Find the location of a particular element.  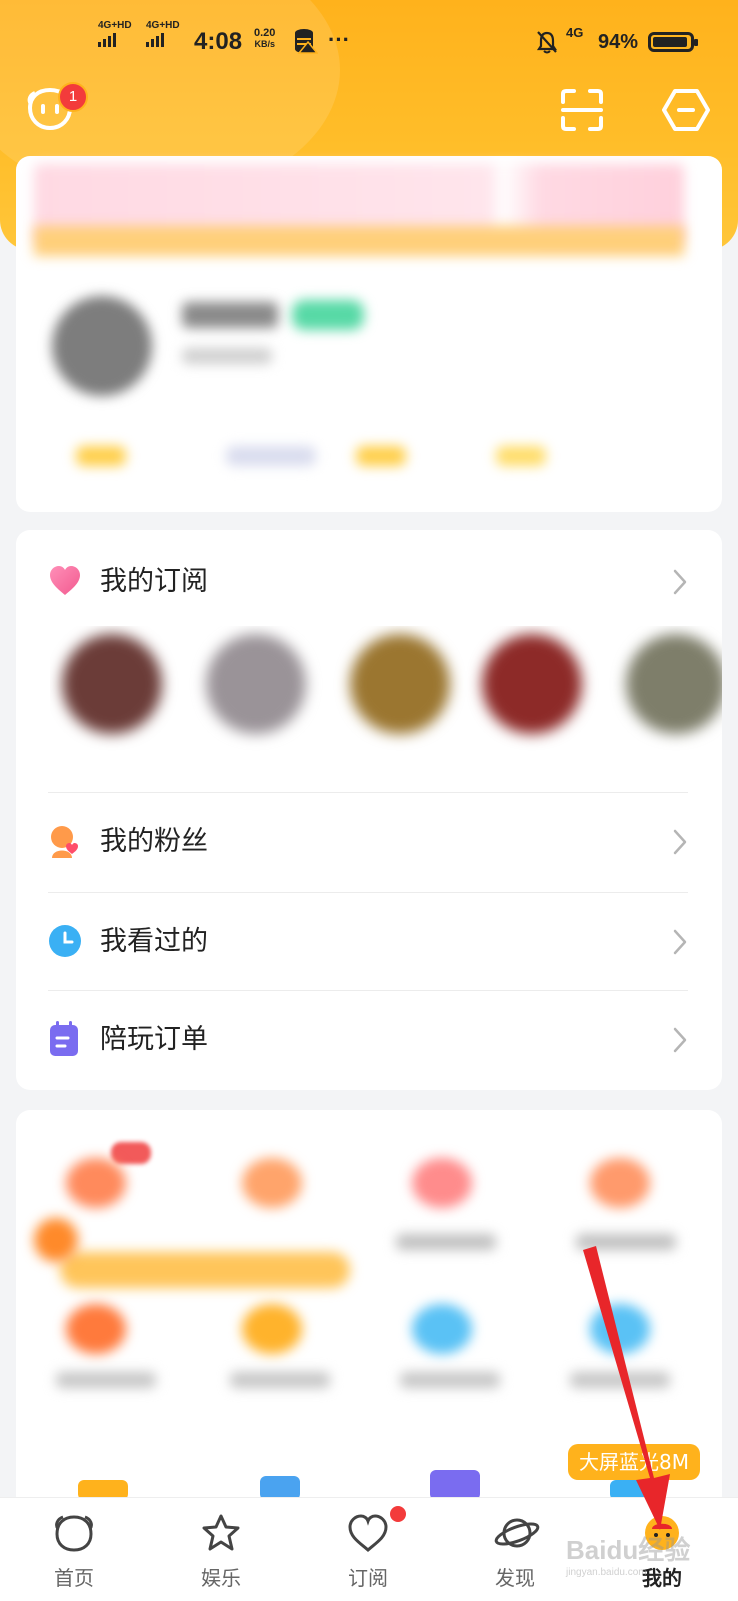

menu-item-subscriptions: 我的订阅 is located at coordinates (368, 582).